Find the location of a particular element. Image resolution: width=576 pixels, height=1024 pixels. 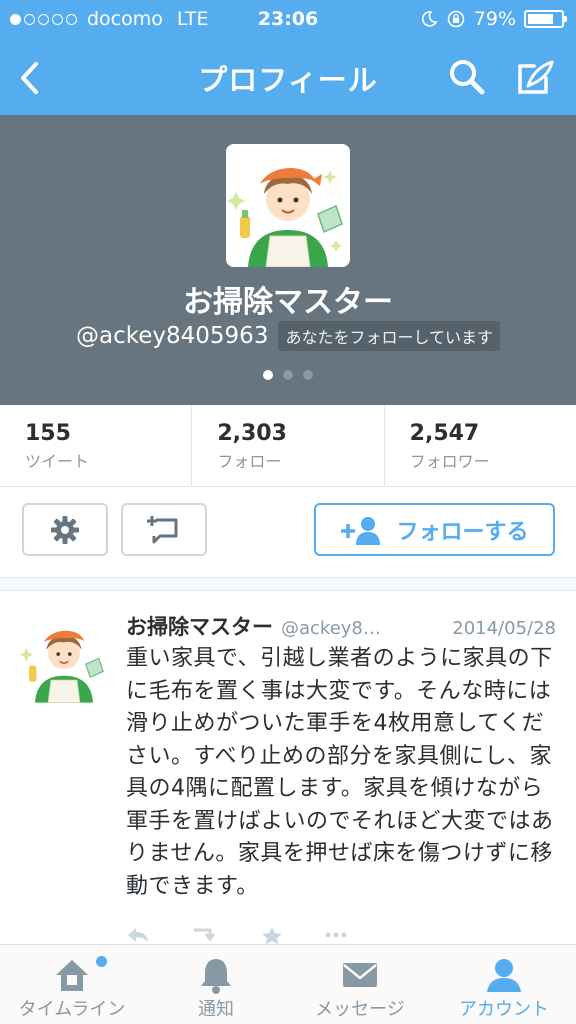

stat-label: フォロワー is located at coordinates (449, 461).